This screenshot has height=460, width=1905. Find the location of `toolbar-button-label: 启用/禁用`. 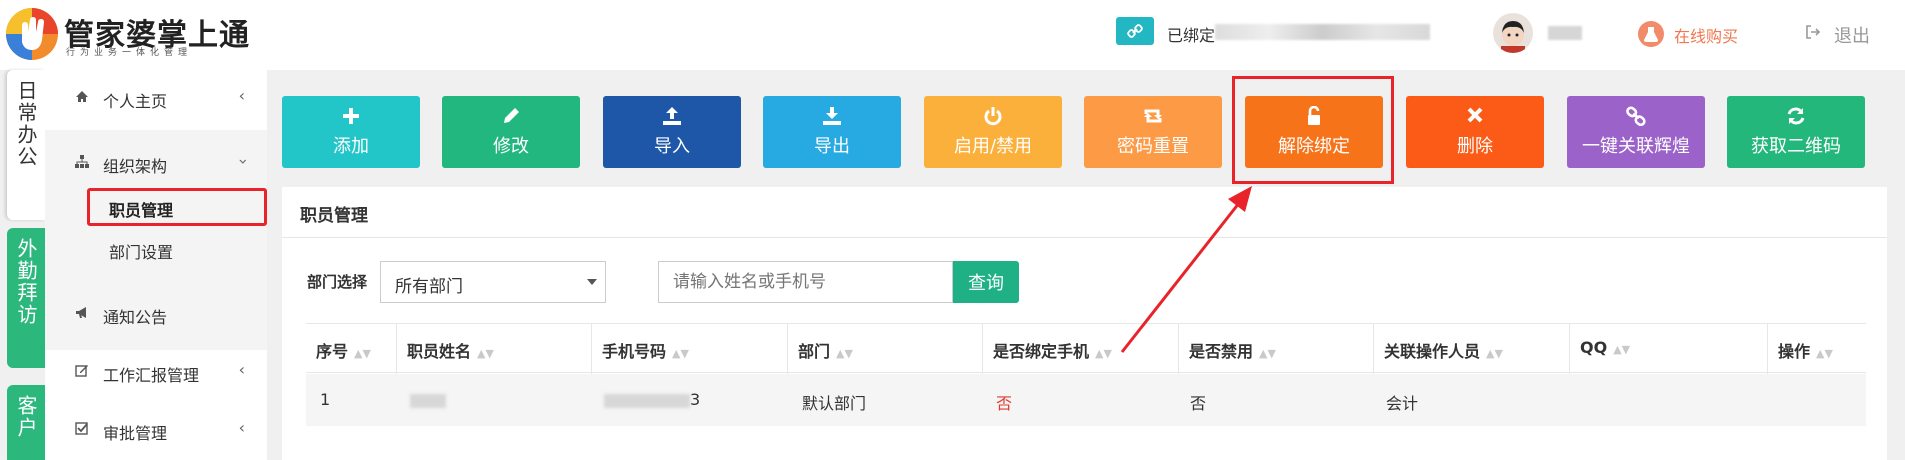

toolbar-button-label: 启用/禁用 is located at coordinates (993, 146).